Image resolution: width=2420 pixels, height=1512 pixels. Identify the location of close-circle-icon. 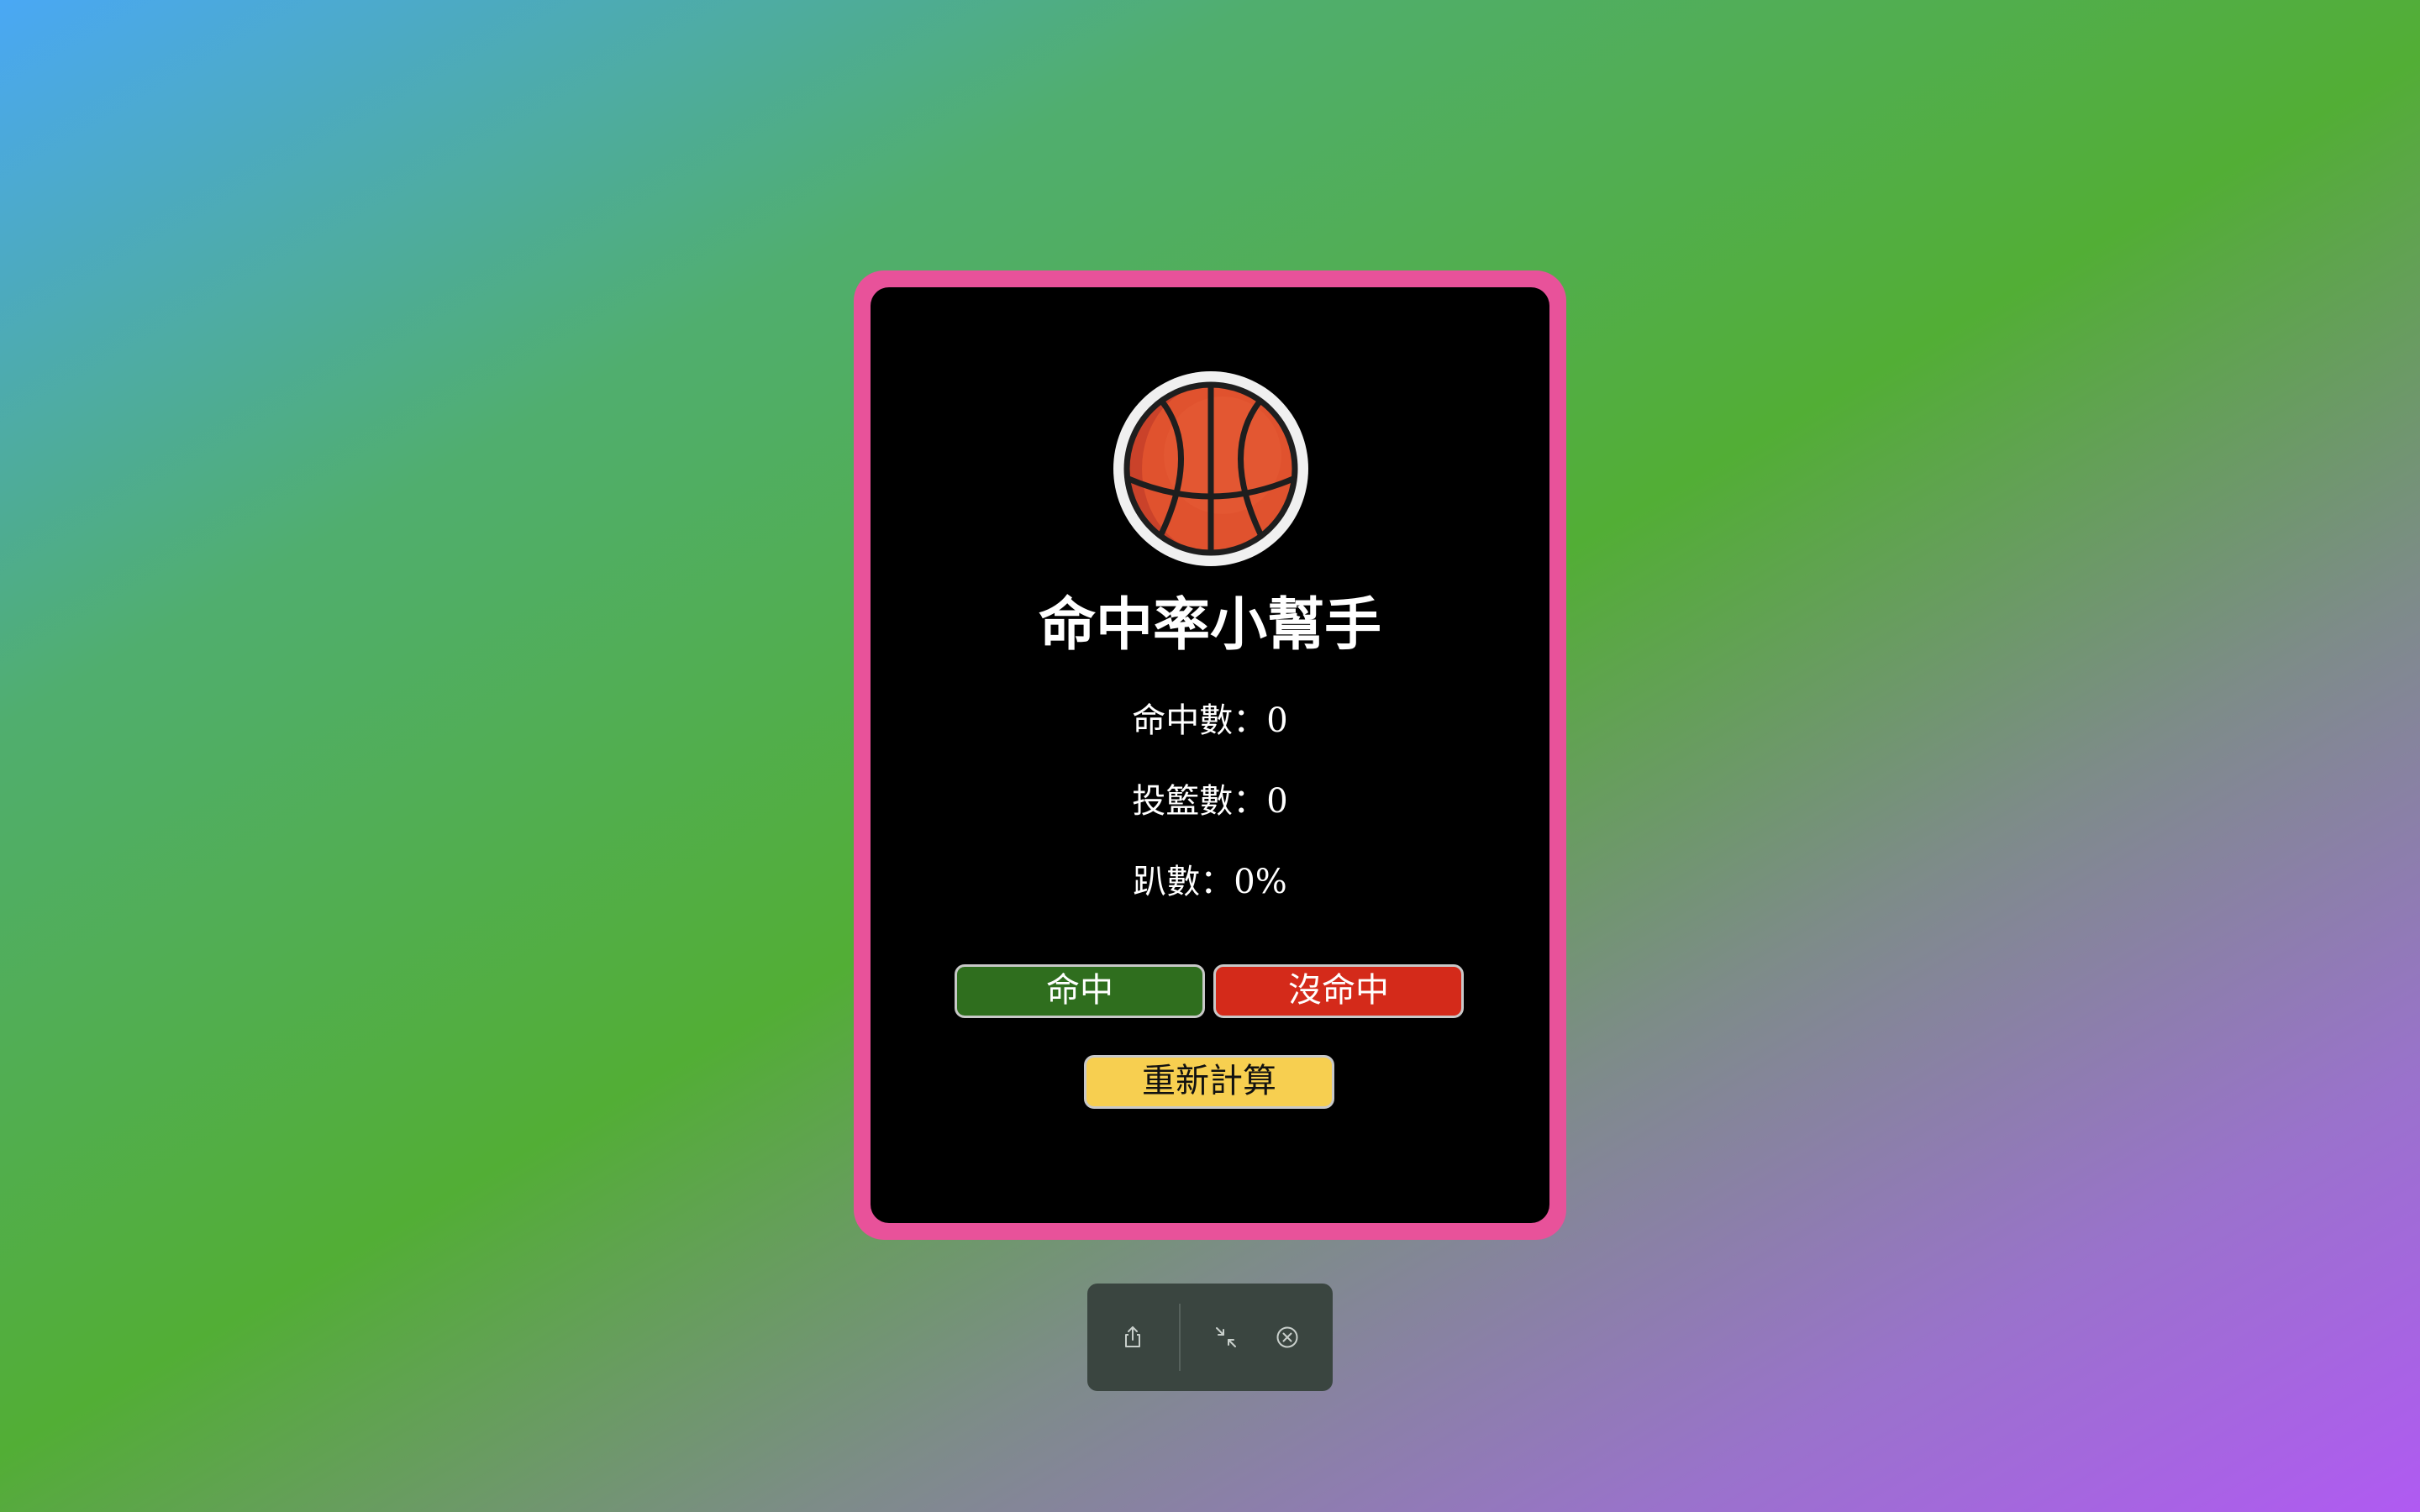
(1287, 1337).